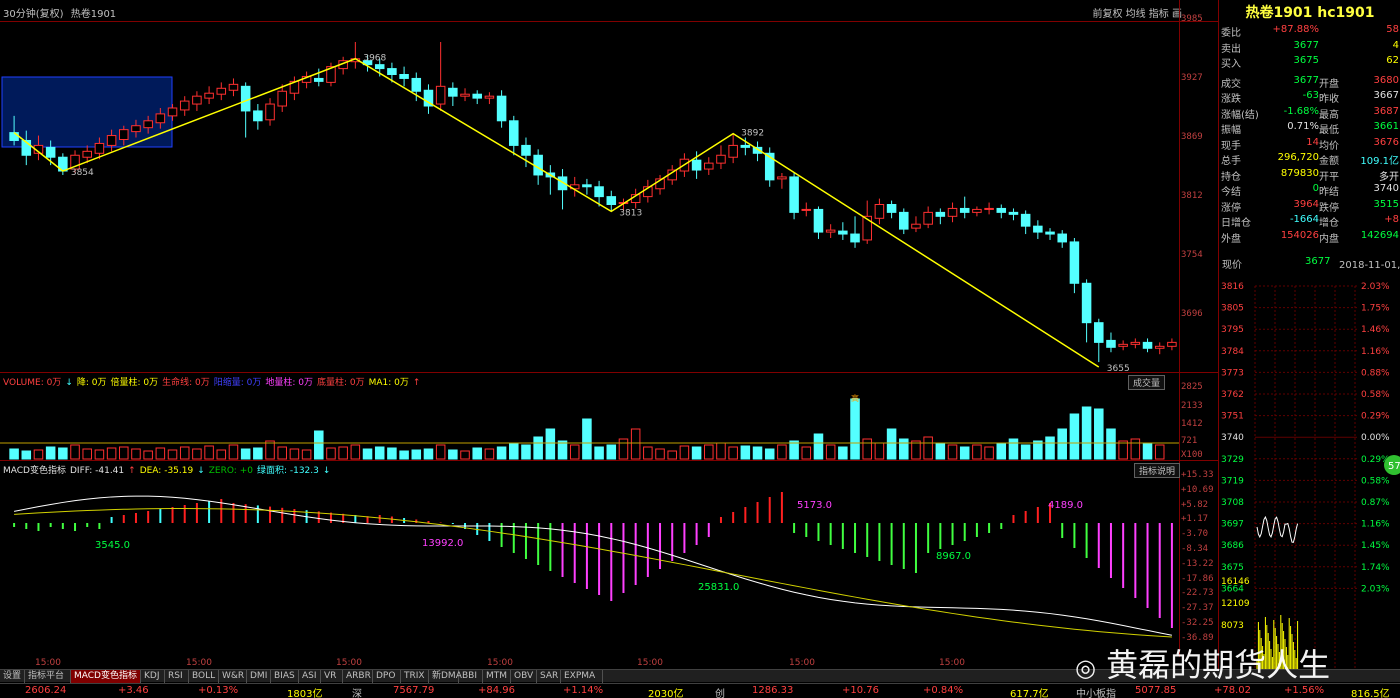 The image size is (1400, 698). What do you see at coordinates (1218, 665) in the screenshot?
I see `watermark-text: 黄磊的期货人生` at bounding box center [1218, 665].